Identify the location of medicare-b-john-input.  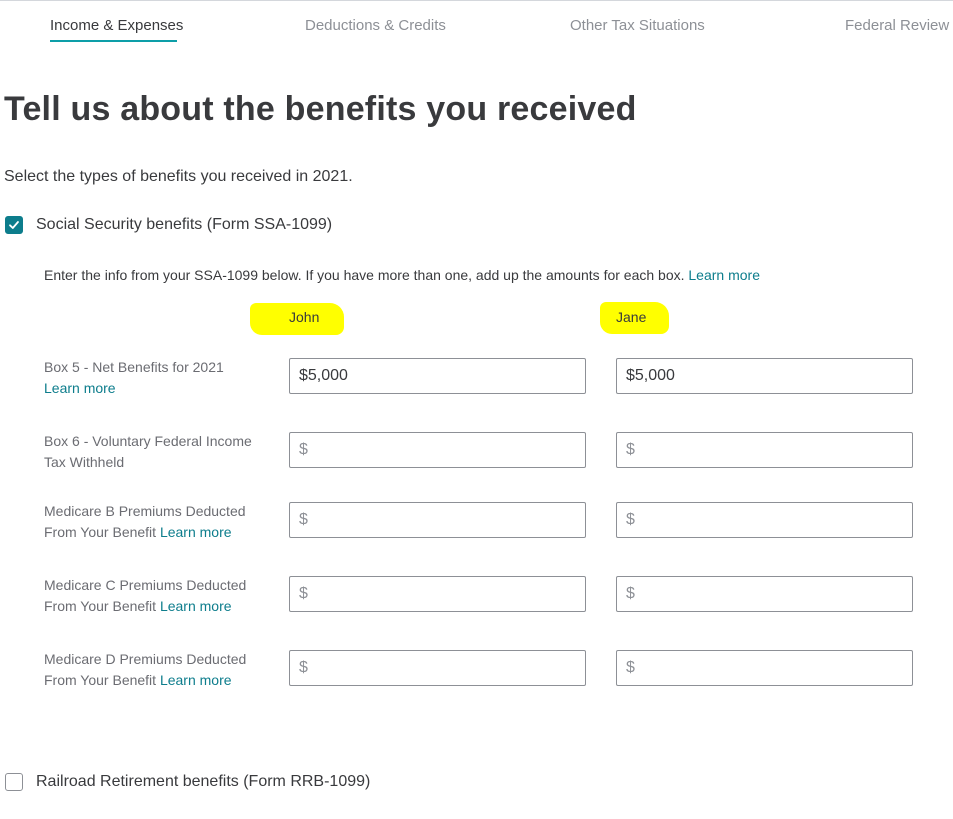
(437, 520).